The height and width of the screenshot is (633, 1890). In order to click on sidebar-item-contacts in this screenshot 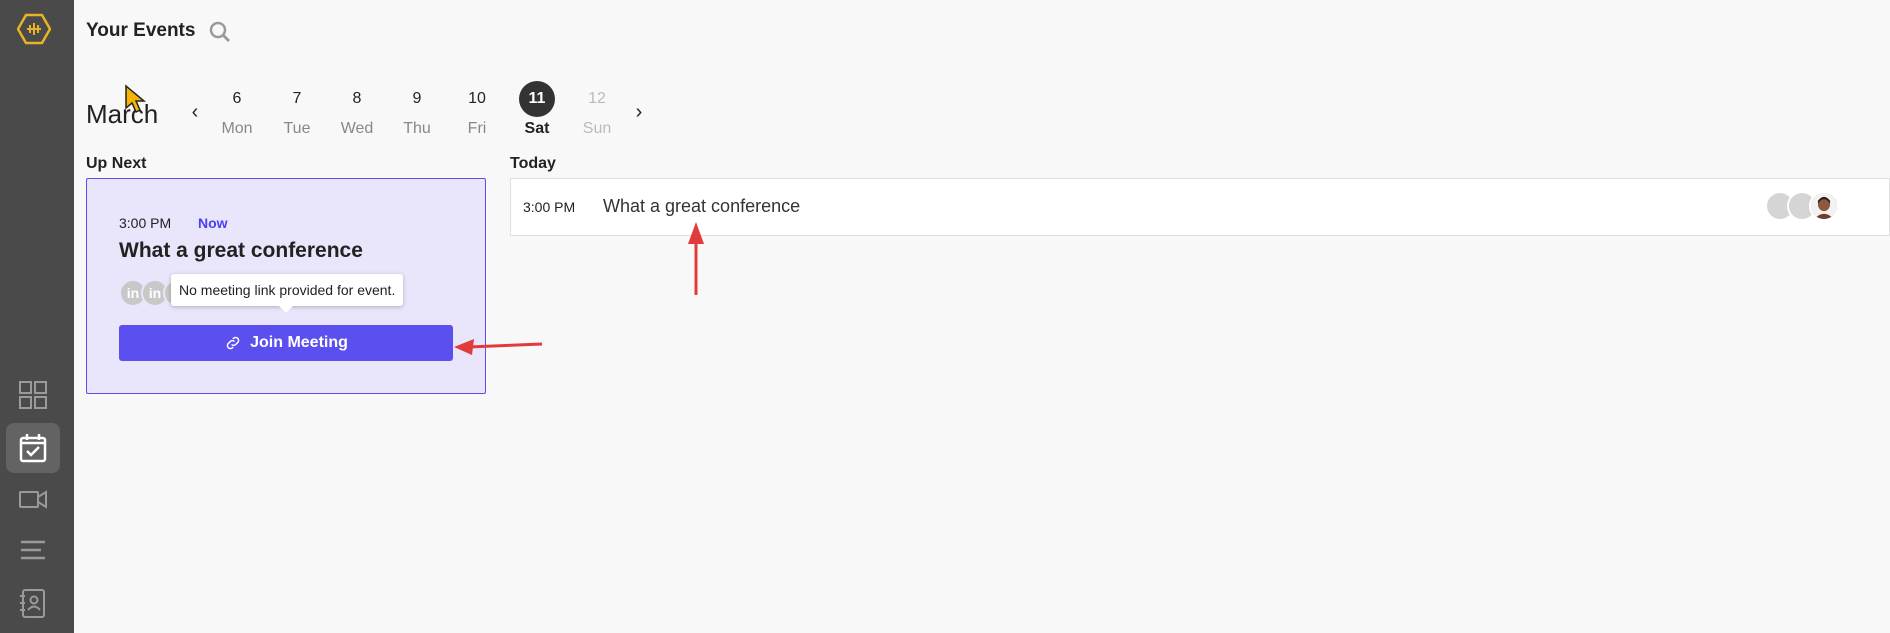, I will do `click(33, 603)`.